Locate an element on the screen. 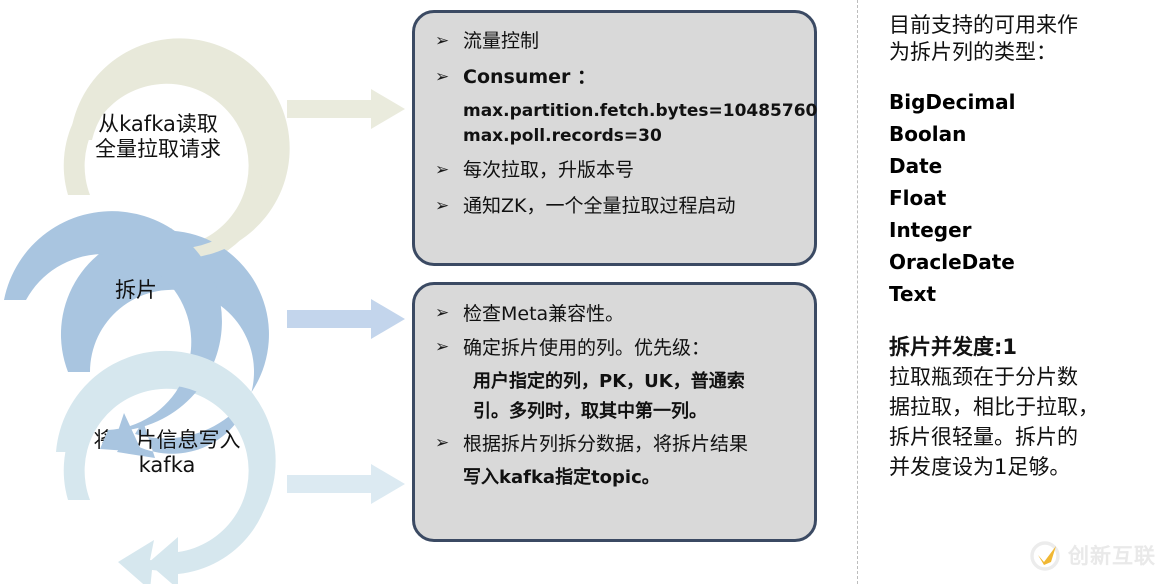 The height and width of the screenshot is (584, 1175). brand-logo-icon is located at coordinates (1045, 556).